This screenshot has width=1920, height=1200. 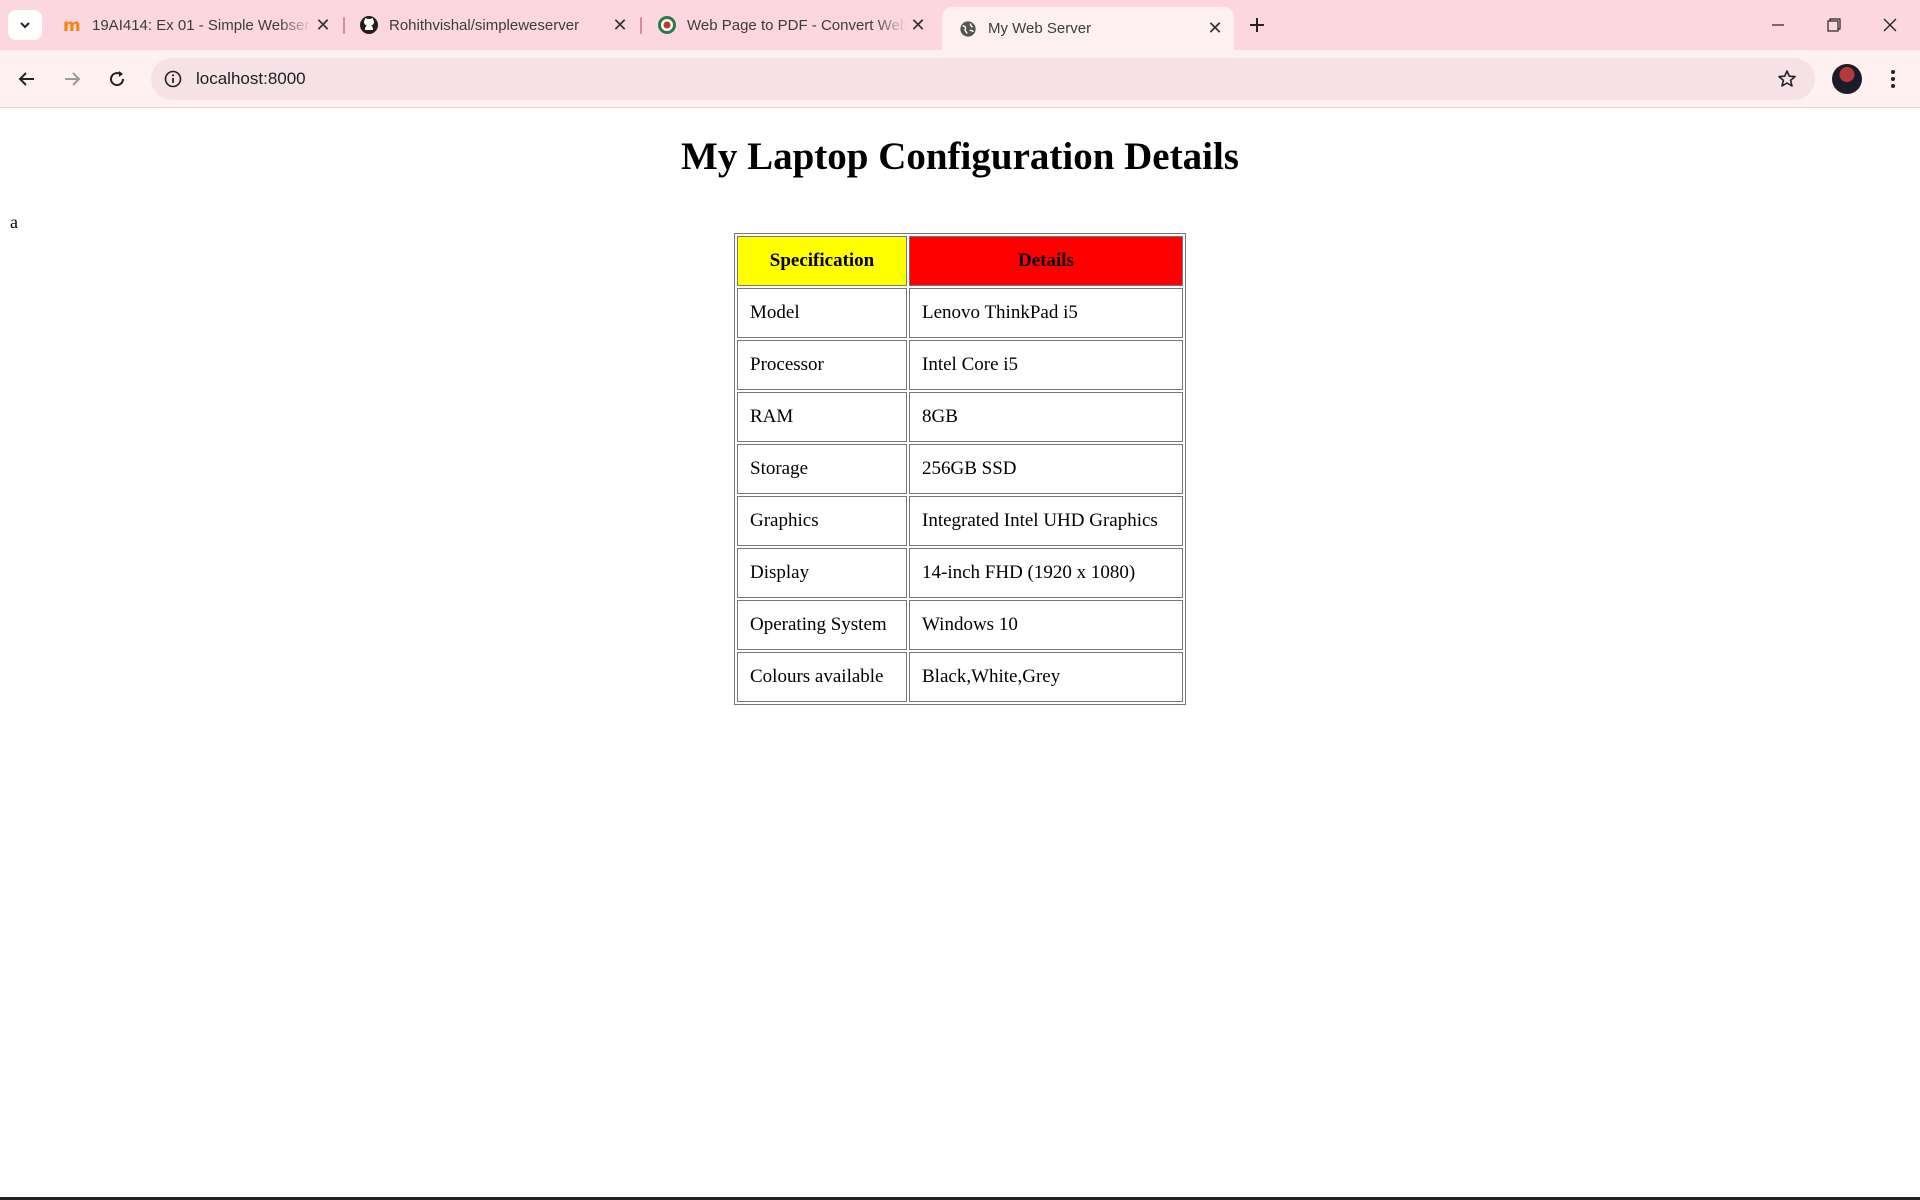 What do you see at coordinates (1040, 28) in the screenshot?
I see `tab-title: My Web Server` at bounding box center [1040, 28].